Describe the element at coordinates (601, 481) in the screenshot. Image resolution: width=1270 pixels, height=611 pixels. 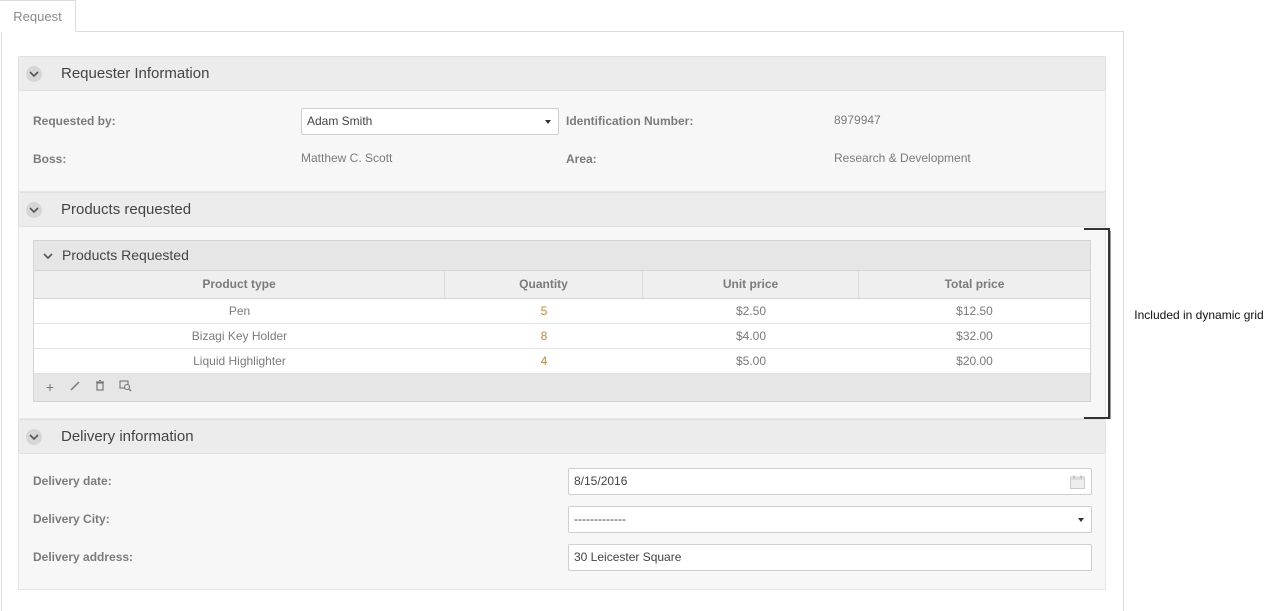
I see `delivery-date-value: 8/15/2016` at that location.